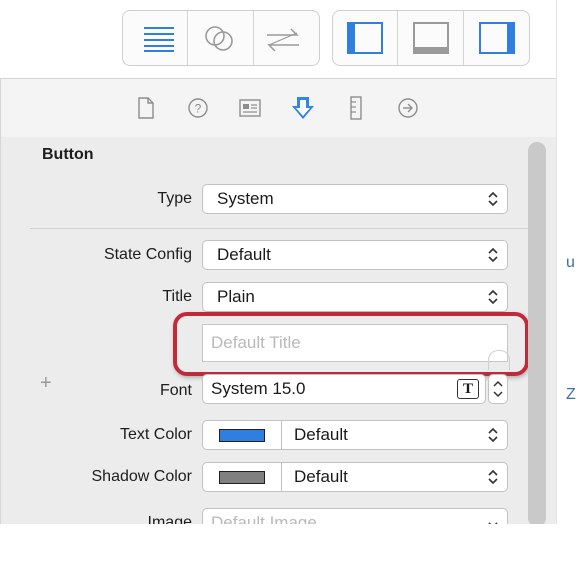 This screenshot has width=582, height=564. Describe the element at coordinates (497, 38) in the screenshot. I see `right-panel-icon` at that location.